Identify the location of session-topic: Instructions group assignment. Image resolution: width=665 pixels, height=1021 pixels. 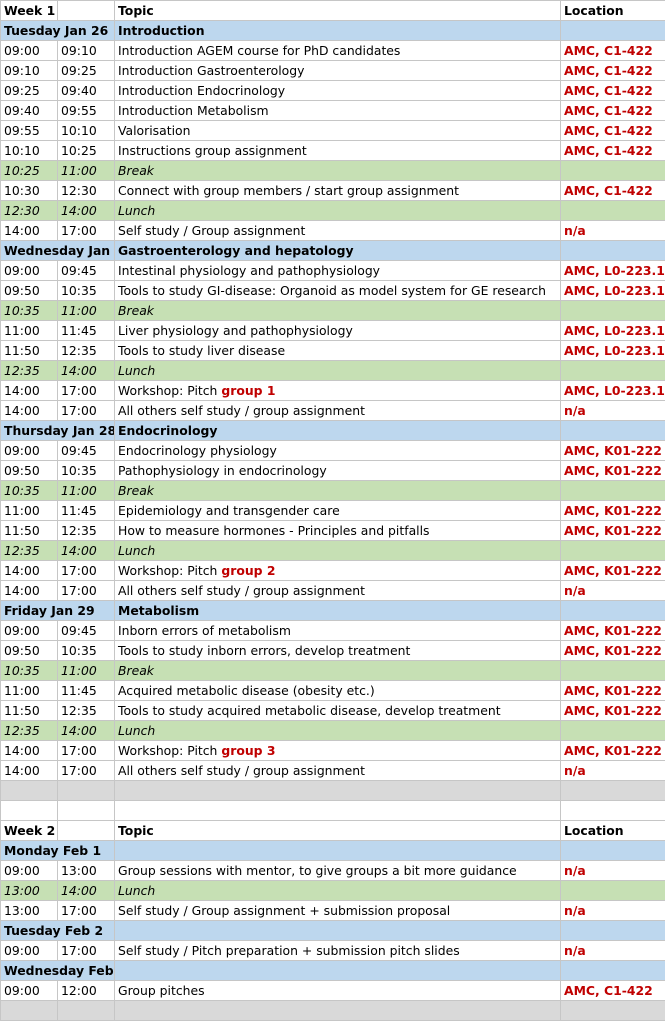
(337, 150).